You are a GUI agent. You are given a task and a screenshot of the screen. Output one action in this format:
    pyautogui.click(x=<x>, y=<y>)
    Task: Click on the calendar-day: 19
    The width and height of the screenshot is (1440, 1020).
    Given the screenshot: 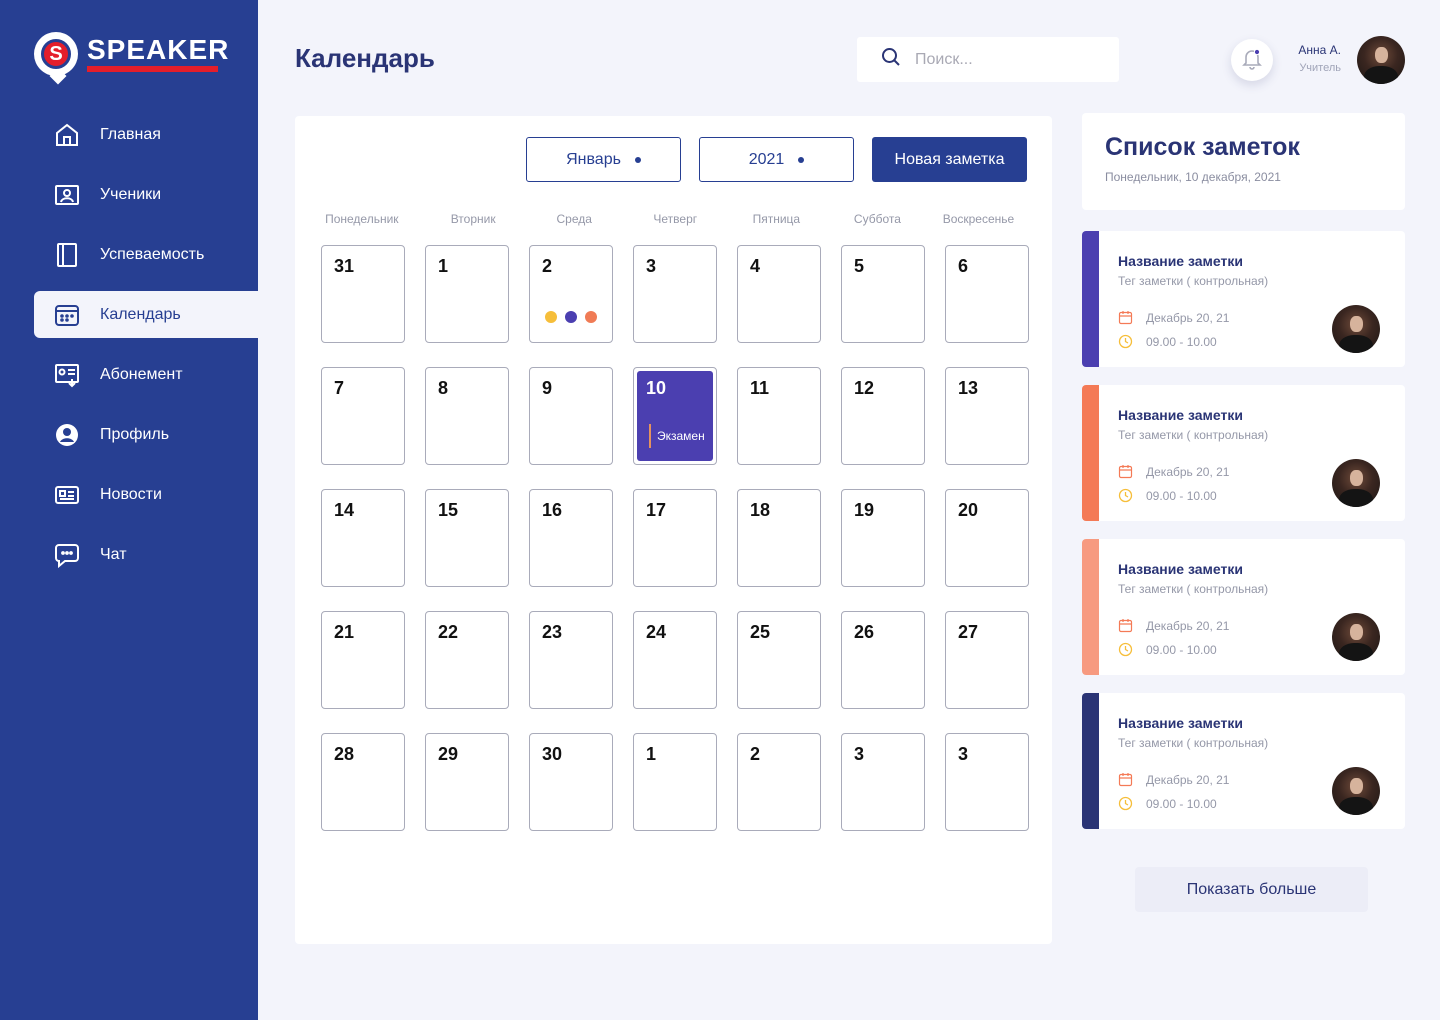 What is the action you would take?
    pyautogui.click(x=883, y=538)
    